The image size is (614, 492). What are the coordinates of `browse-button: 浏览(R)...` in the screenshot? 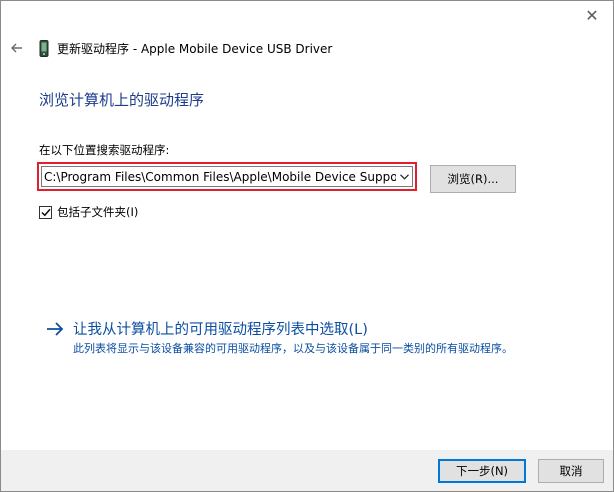 It's located at (473, 179).